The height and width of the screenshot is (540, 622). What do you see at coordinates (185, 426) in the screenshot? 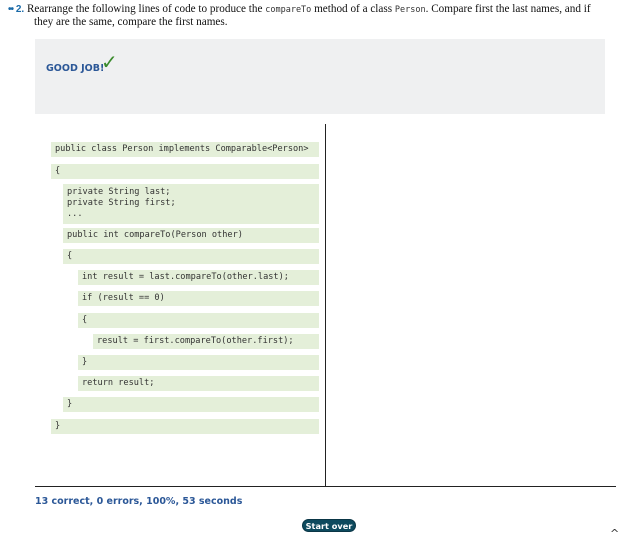
I see `code-line-close-brace-class: }` at bounding box center [185, 426].